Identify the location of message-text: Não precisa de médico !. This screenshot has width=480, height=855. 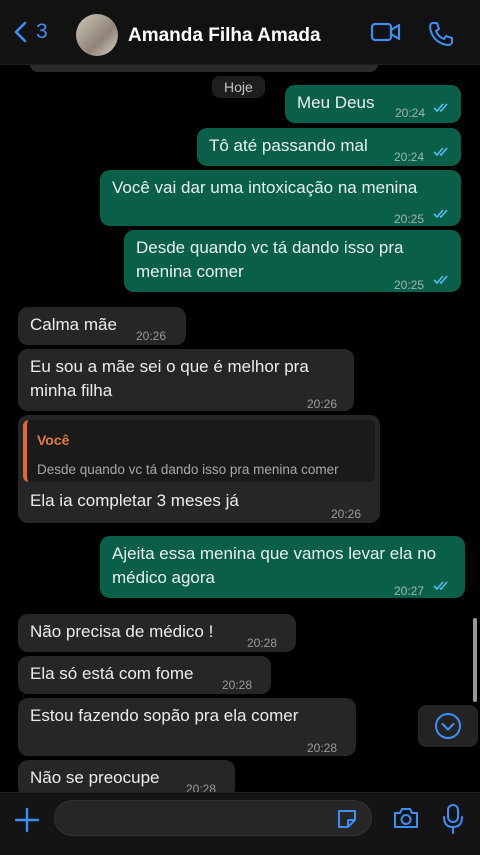
(122, 631).